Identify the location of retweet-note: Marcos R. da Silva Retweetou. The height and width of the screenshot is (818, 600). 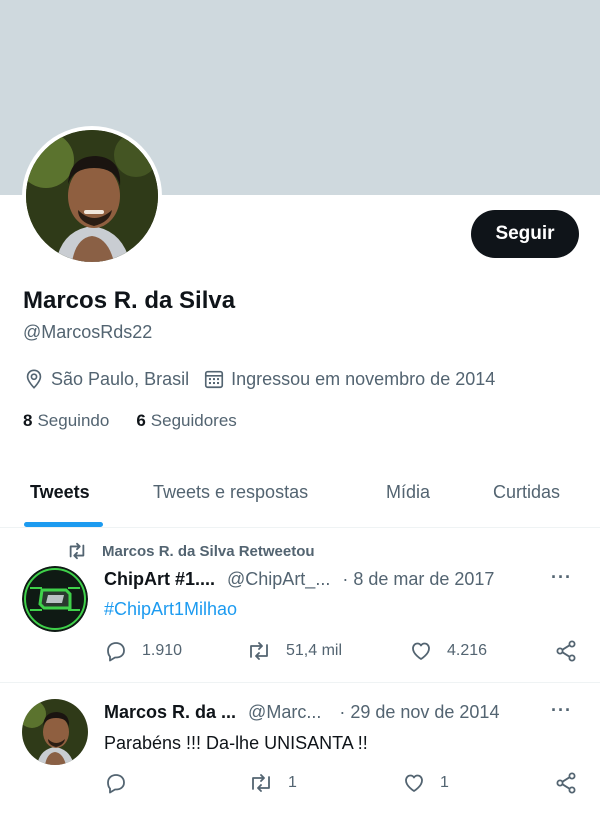
(190, 551).